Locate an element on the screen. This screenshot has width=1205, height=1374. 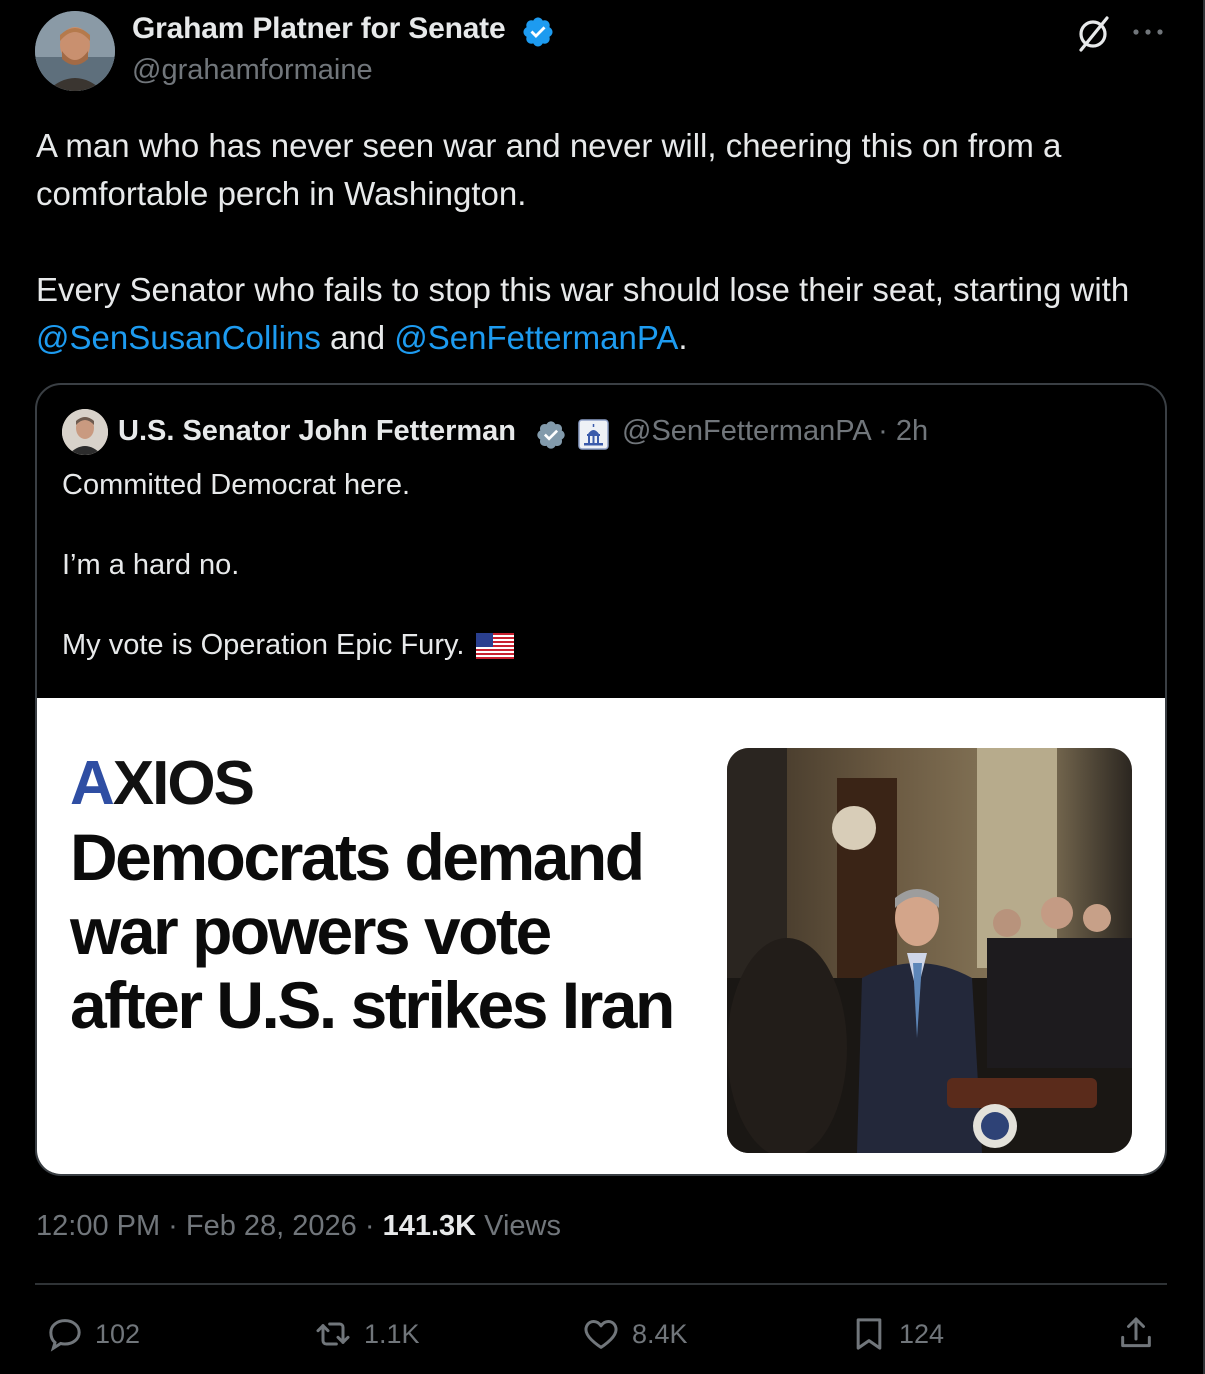
bookmark-count: 124 is located at coordinates (922, 1333).